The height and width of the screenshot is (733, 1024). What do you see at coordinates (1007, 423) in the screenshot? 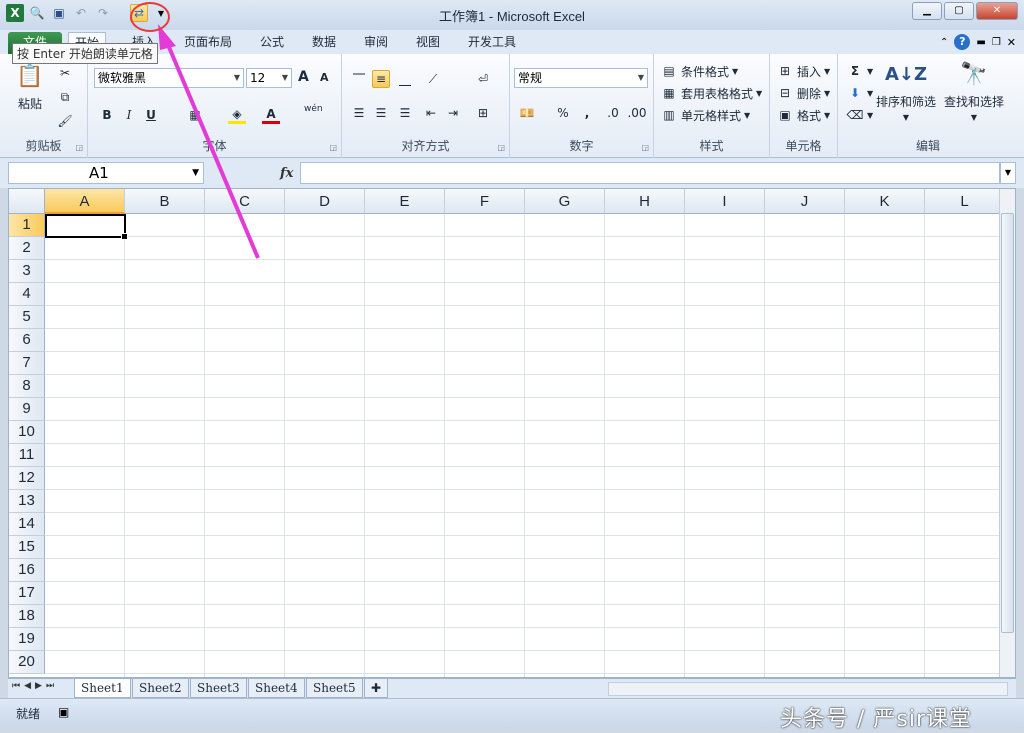
I see `vertical-scroll-thumb` at bounding box center [1007, 423].